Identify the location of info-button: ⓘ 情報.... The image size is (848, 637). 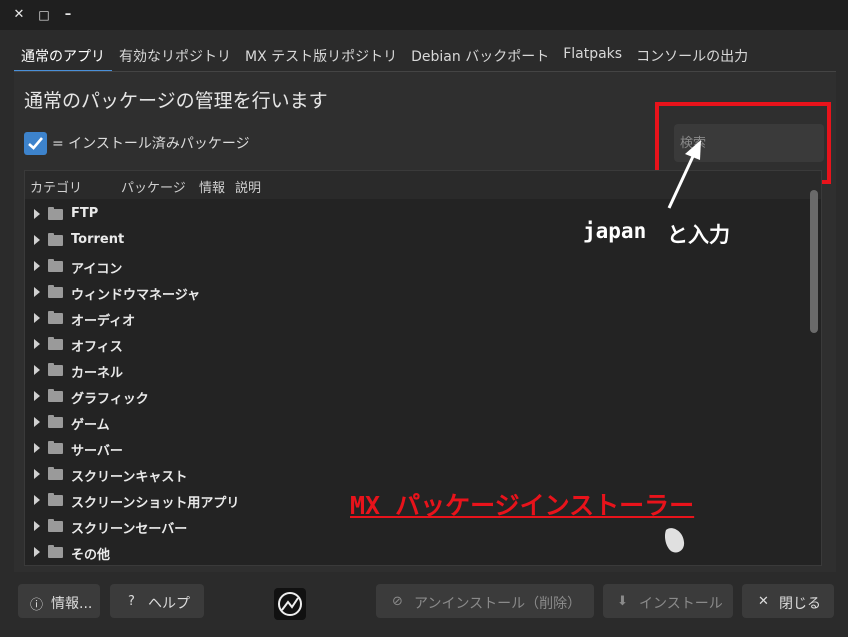
(59, 601).